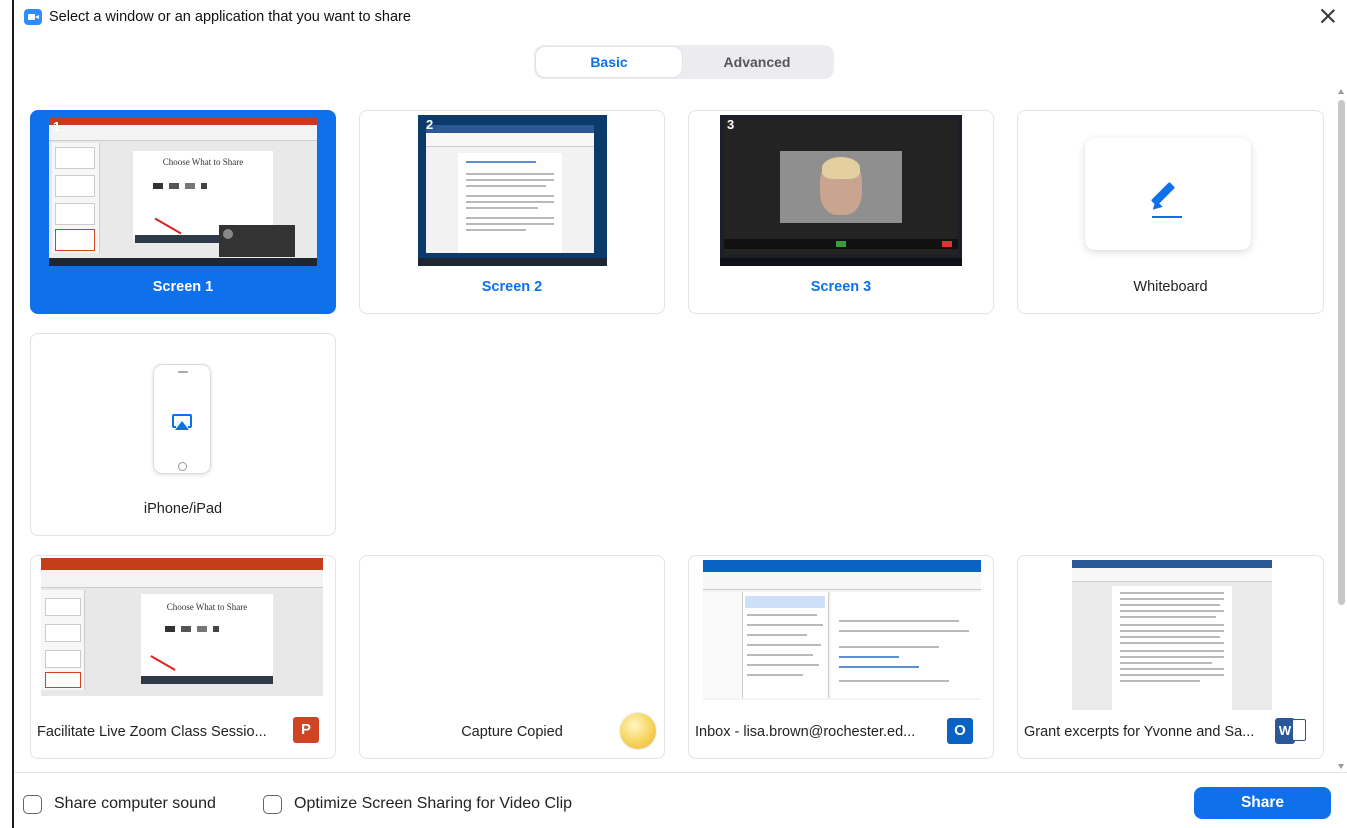  I want to click on tab-basic: Basic, so click(609, 62).